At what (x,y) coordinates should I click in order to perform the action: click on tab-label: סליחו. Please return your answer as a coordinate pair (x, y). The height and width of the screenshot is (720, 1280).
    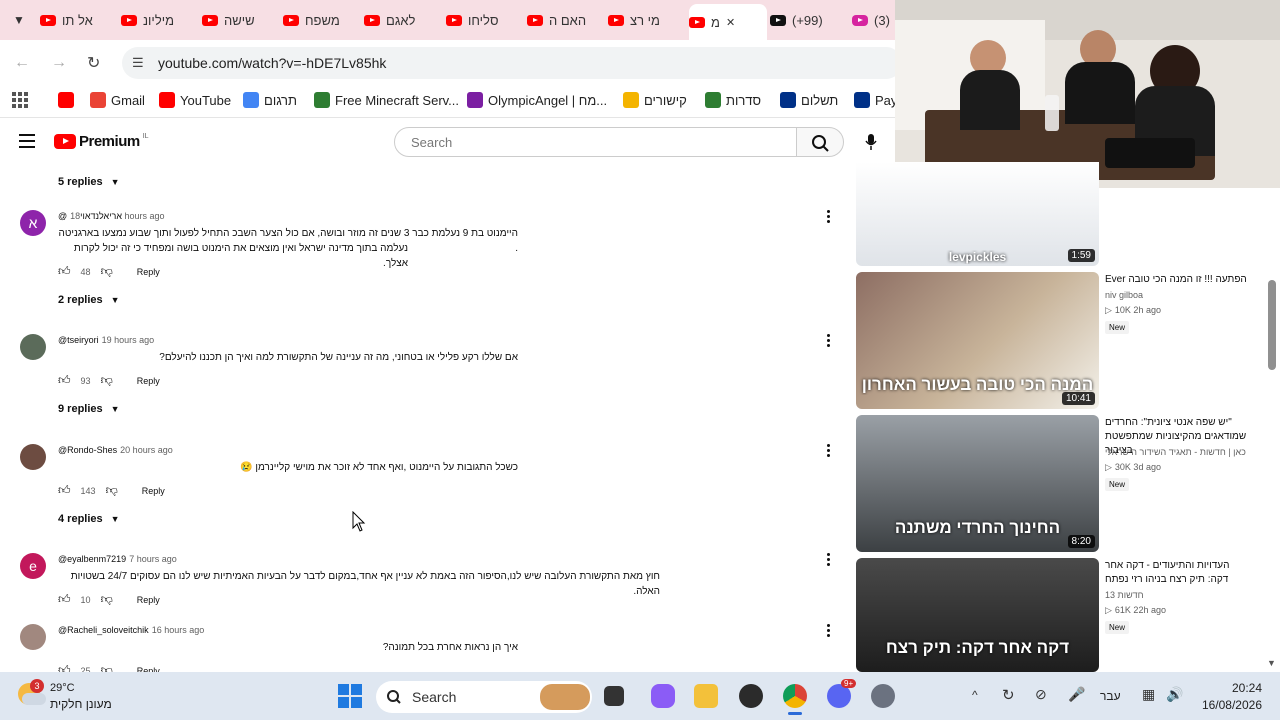
    Looking at the image, I should click on (483, 20).